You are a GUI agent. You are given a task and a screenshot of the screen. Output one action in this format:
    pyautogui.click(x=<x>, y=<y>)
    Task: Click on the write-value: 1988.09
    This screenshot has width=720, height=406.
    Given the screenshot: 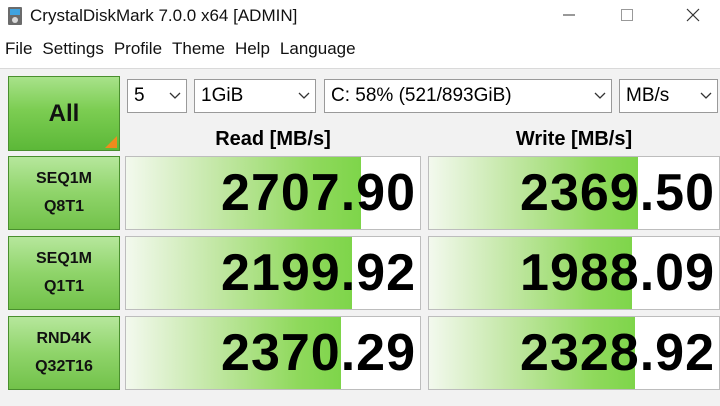 What is the action you would take?
    pyautogui.click(x=617, y=273)
    